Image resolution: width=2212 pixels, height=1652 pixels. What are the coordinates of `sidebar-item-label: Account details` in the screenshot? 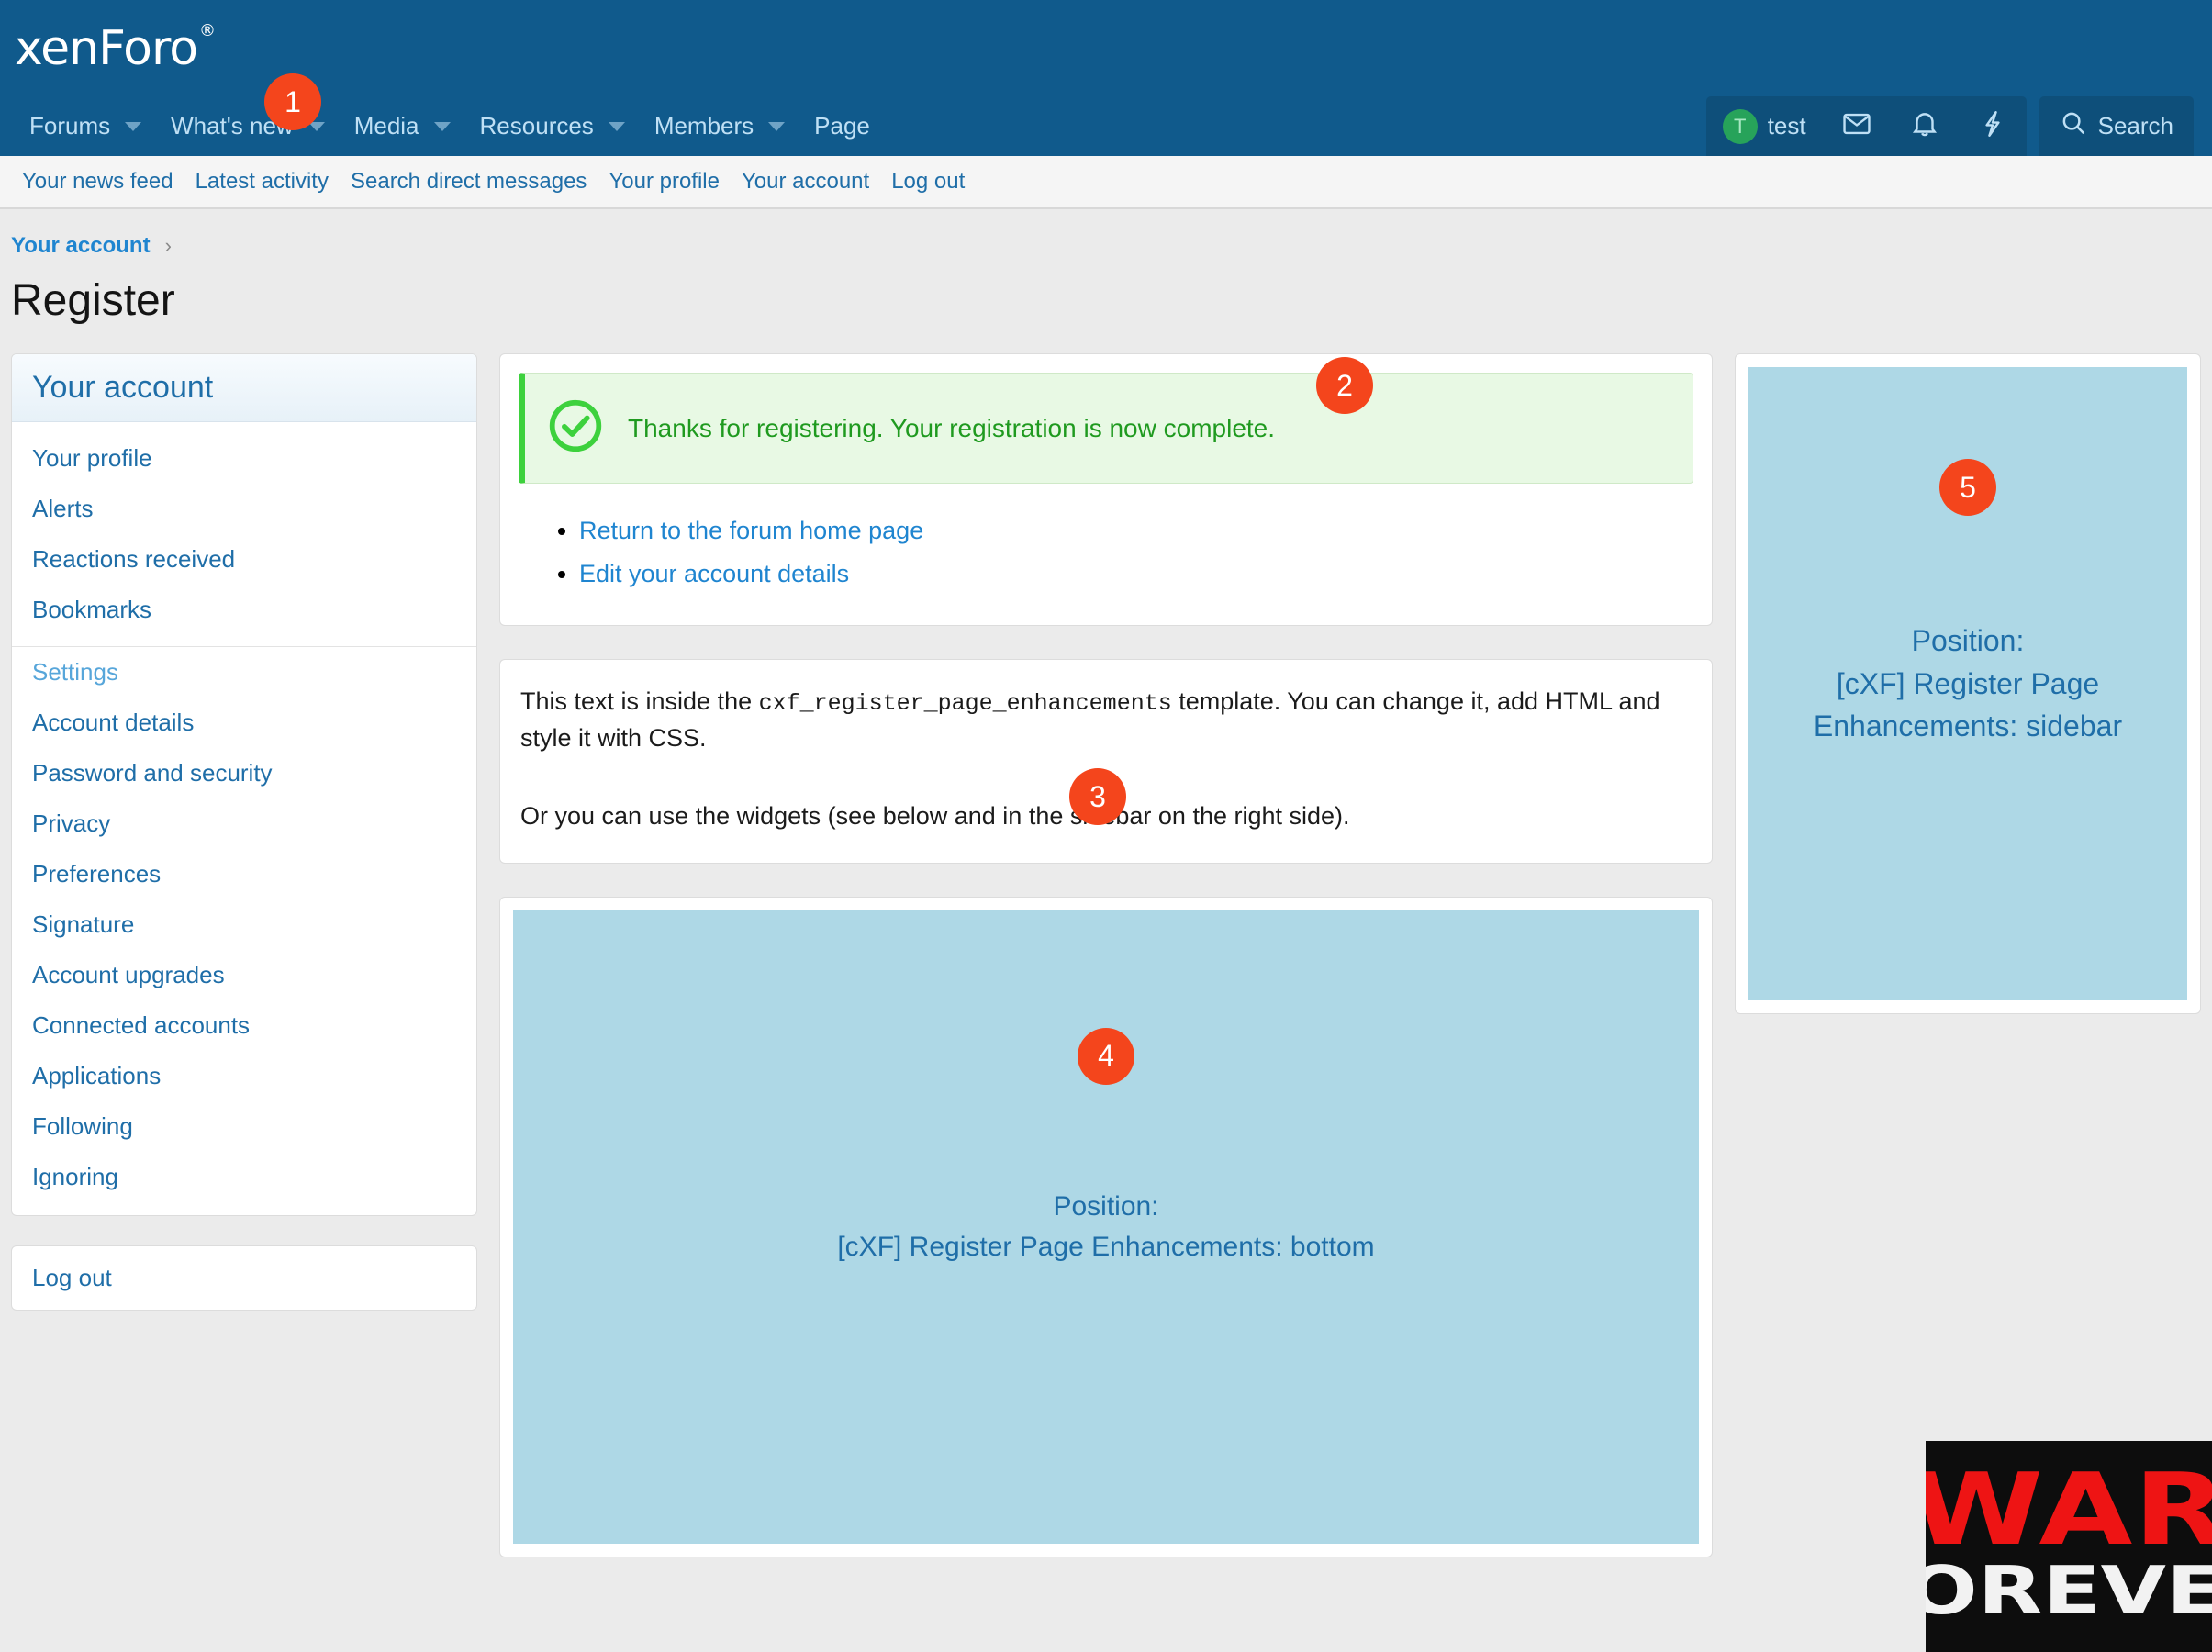 It's located at (244, 723).